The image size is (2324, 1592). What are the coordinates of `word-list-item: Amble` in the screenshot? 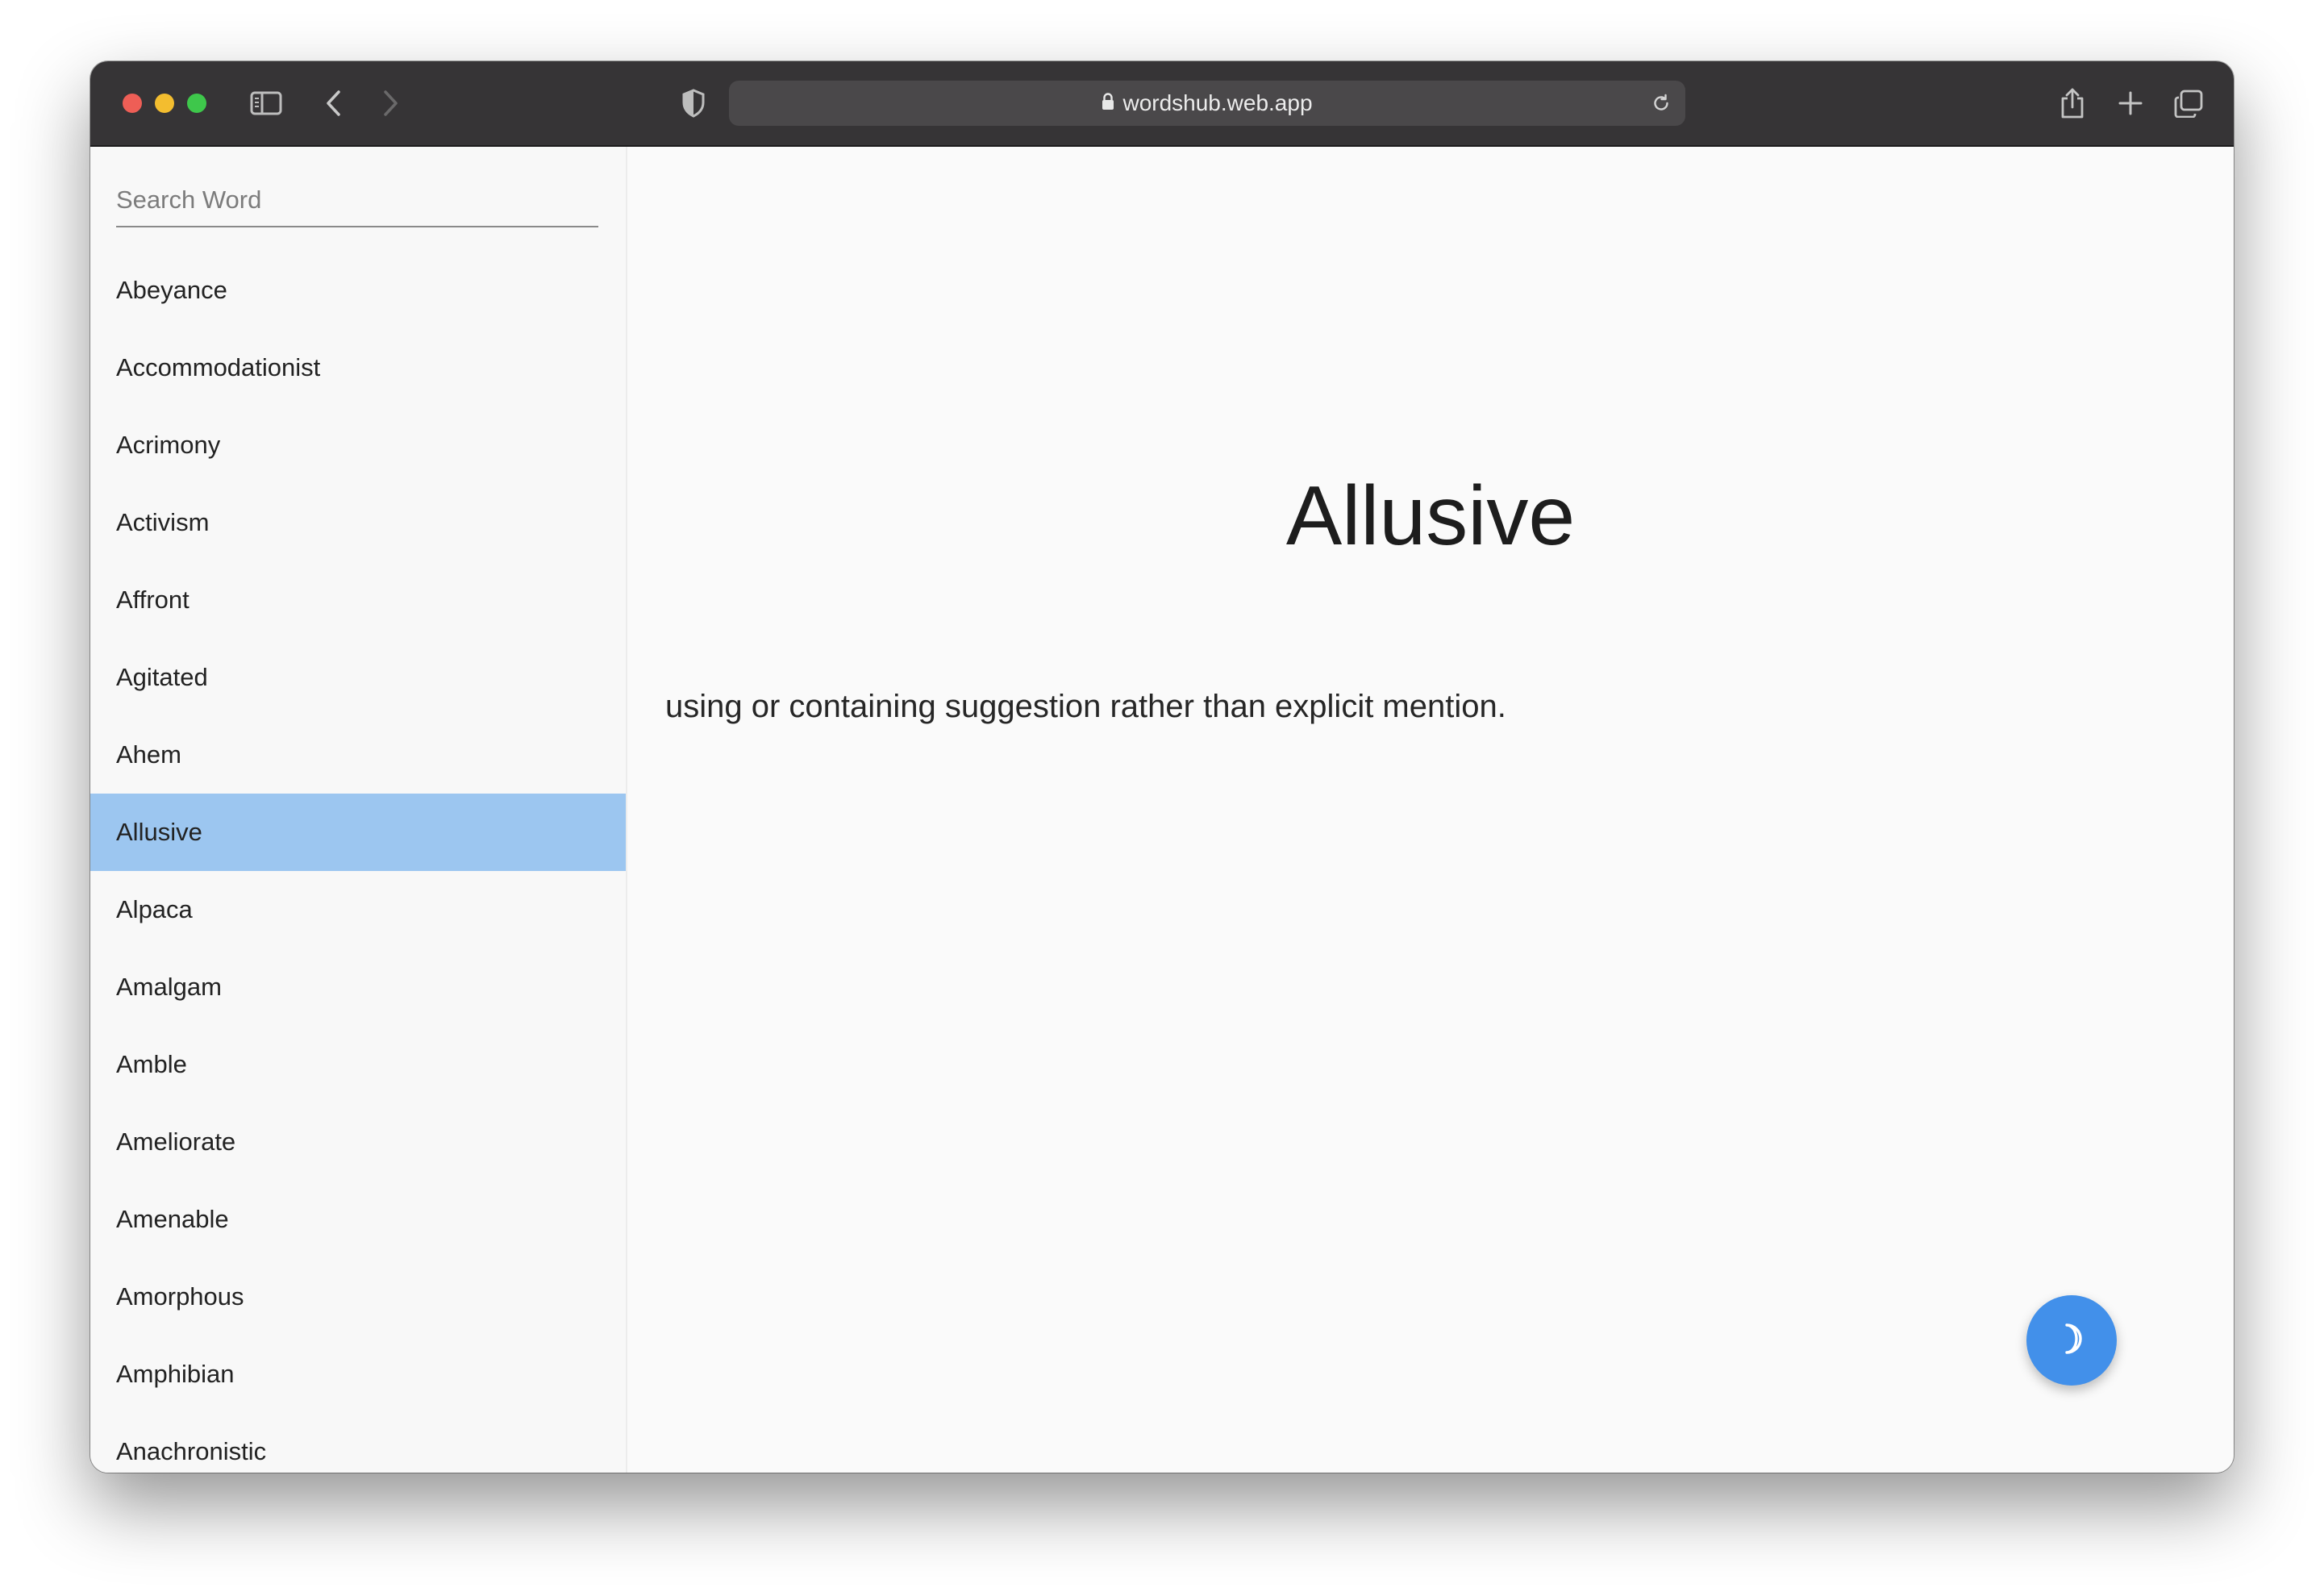 It's located at (358, 1064).